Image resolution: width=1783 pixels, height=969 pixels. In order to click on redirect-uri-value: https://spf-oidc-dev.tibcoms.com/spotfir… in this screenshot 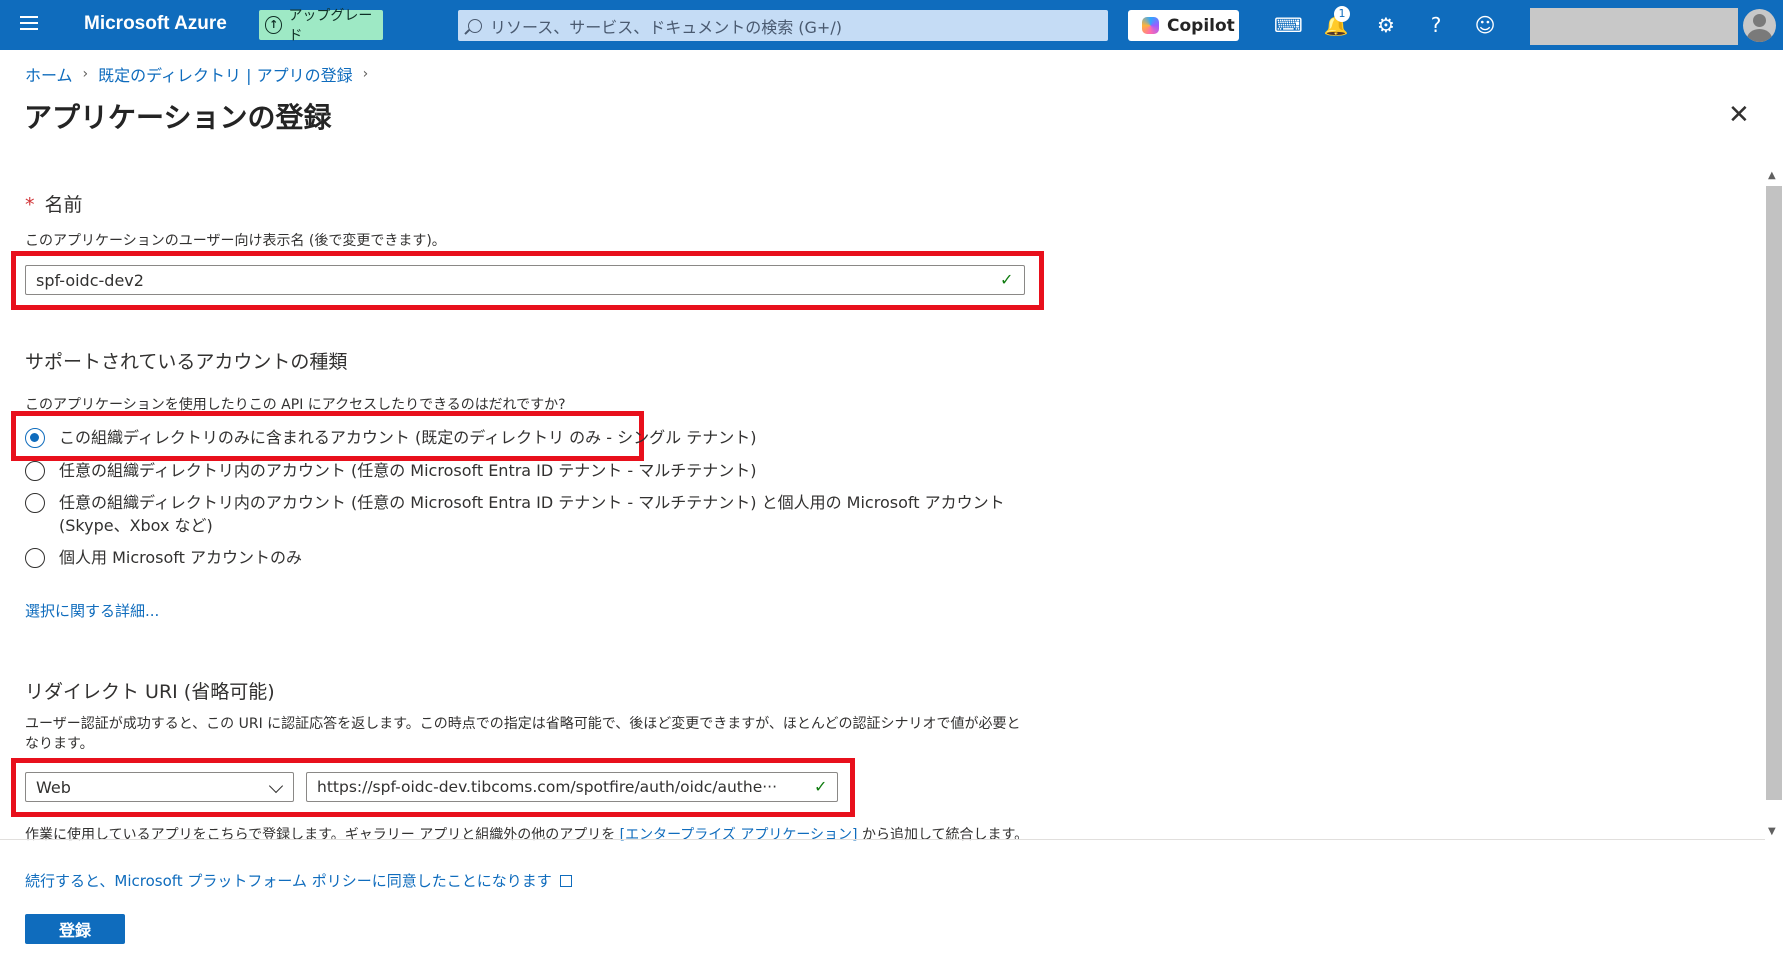, I will do `click(547, 787)`.